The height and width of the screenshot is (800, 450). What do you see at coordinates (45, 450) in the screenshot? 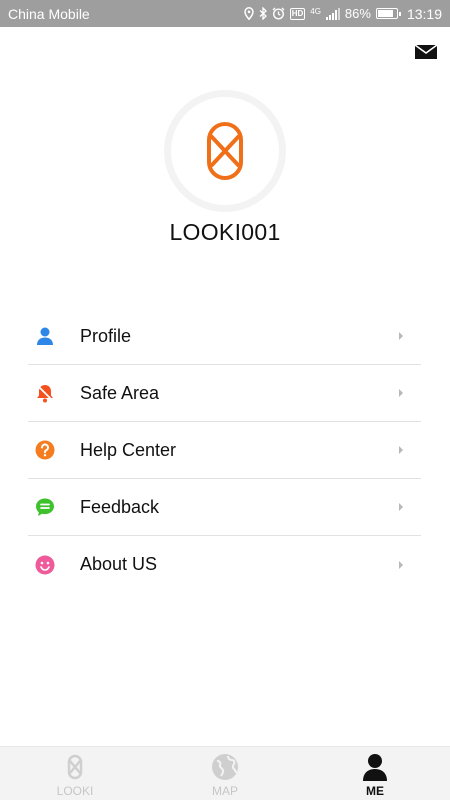
I see `question-icon` at bounding box center [45, 450].